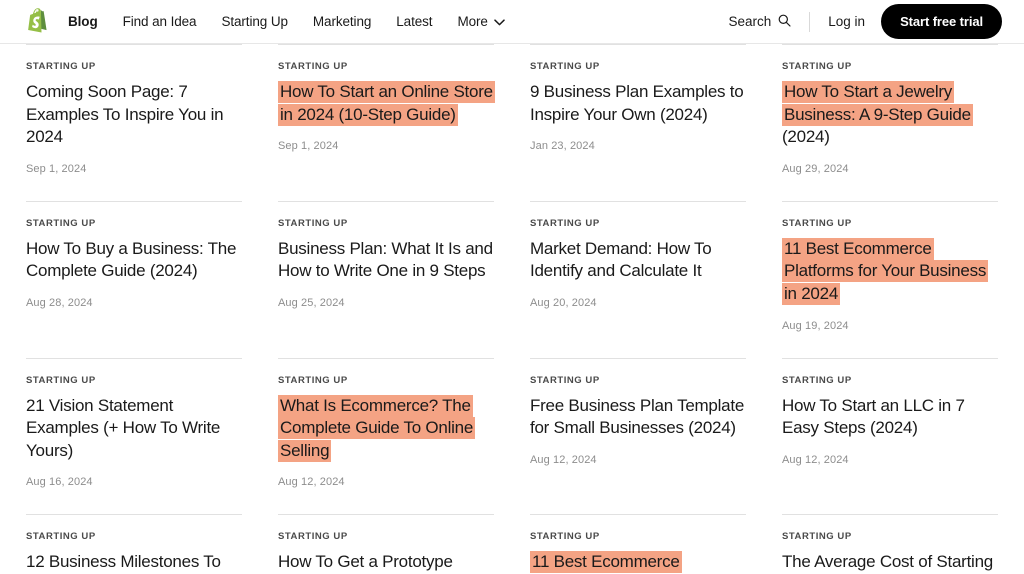 Image resolution: width=1024 pixels, height=574 pixels. Describe the element at coordinates (815, 325) in the screenshot. I see `article-date: Aug 19, 2024` at that location.